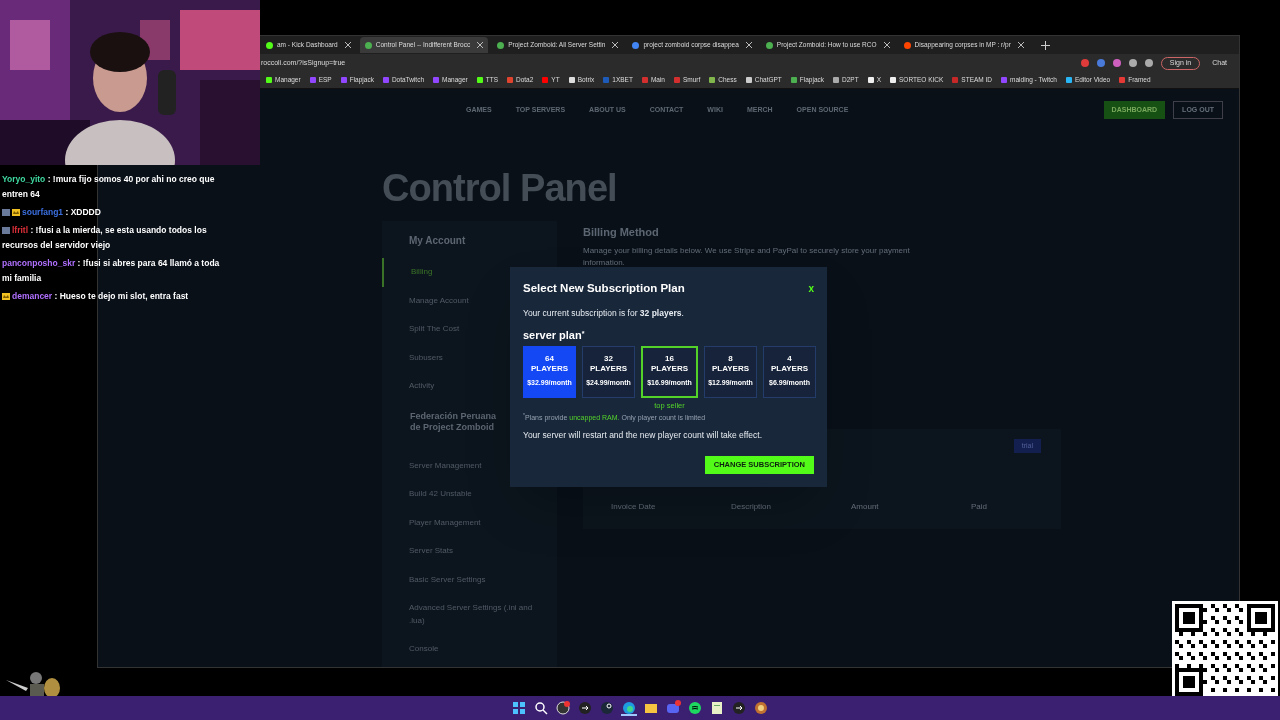  What do you see at coordinates (109, 187) in the screenshot?
I see `chat-message: Yoryo_yito : !mura fijo somos 40 por ahi no creo que entren 64` at bounding box center [109, 187].